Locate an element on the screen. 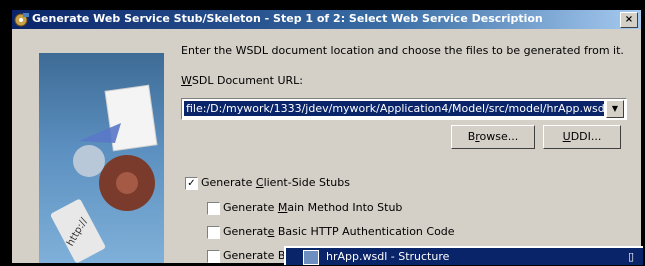 The height and width of the screenshot is (266, 645). dropdown-arrow-icon: ▼ is located at coordinates (615, 109).